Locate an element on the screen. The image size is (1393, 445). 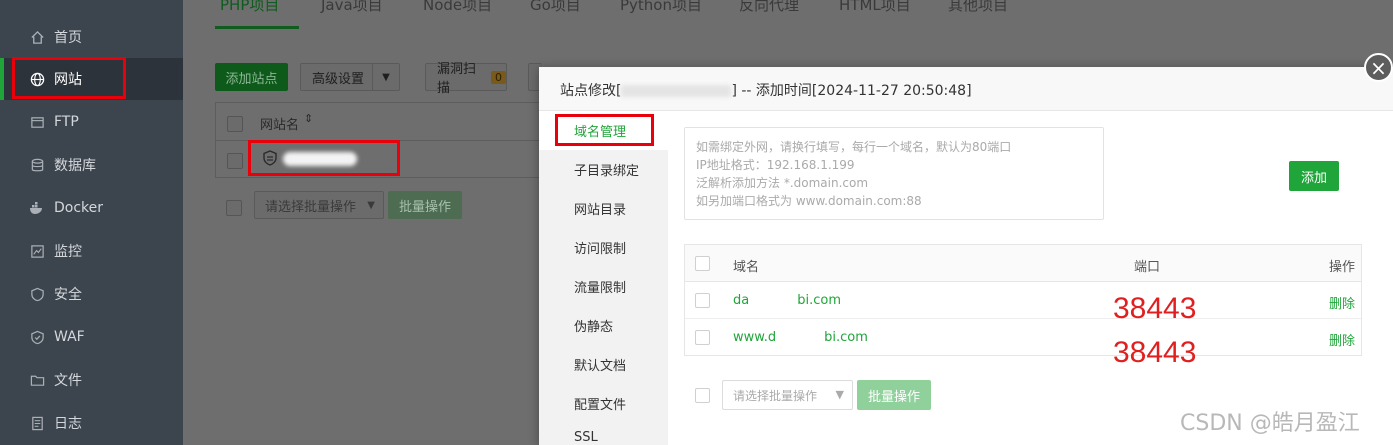
sidebar-item-home: 首页 is located at coordinates (91, 37).